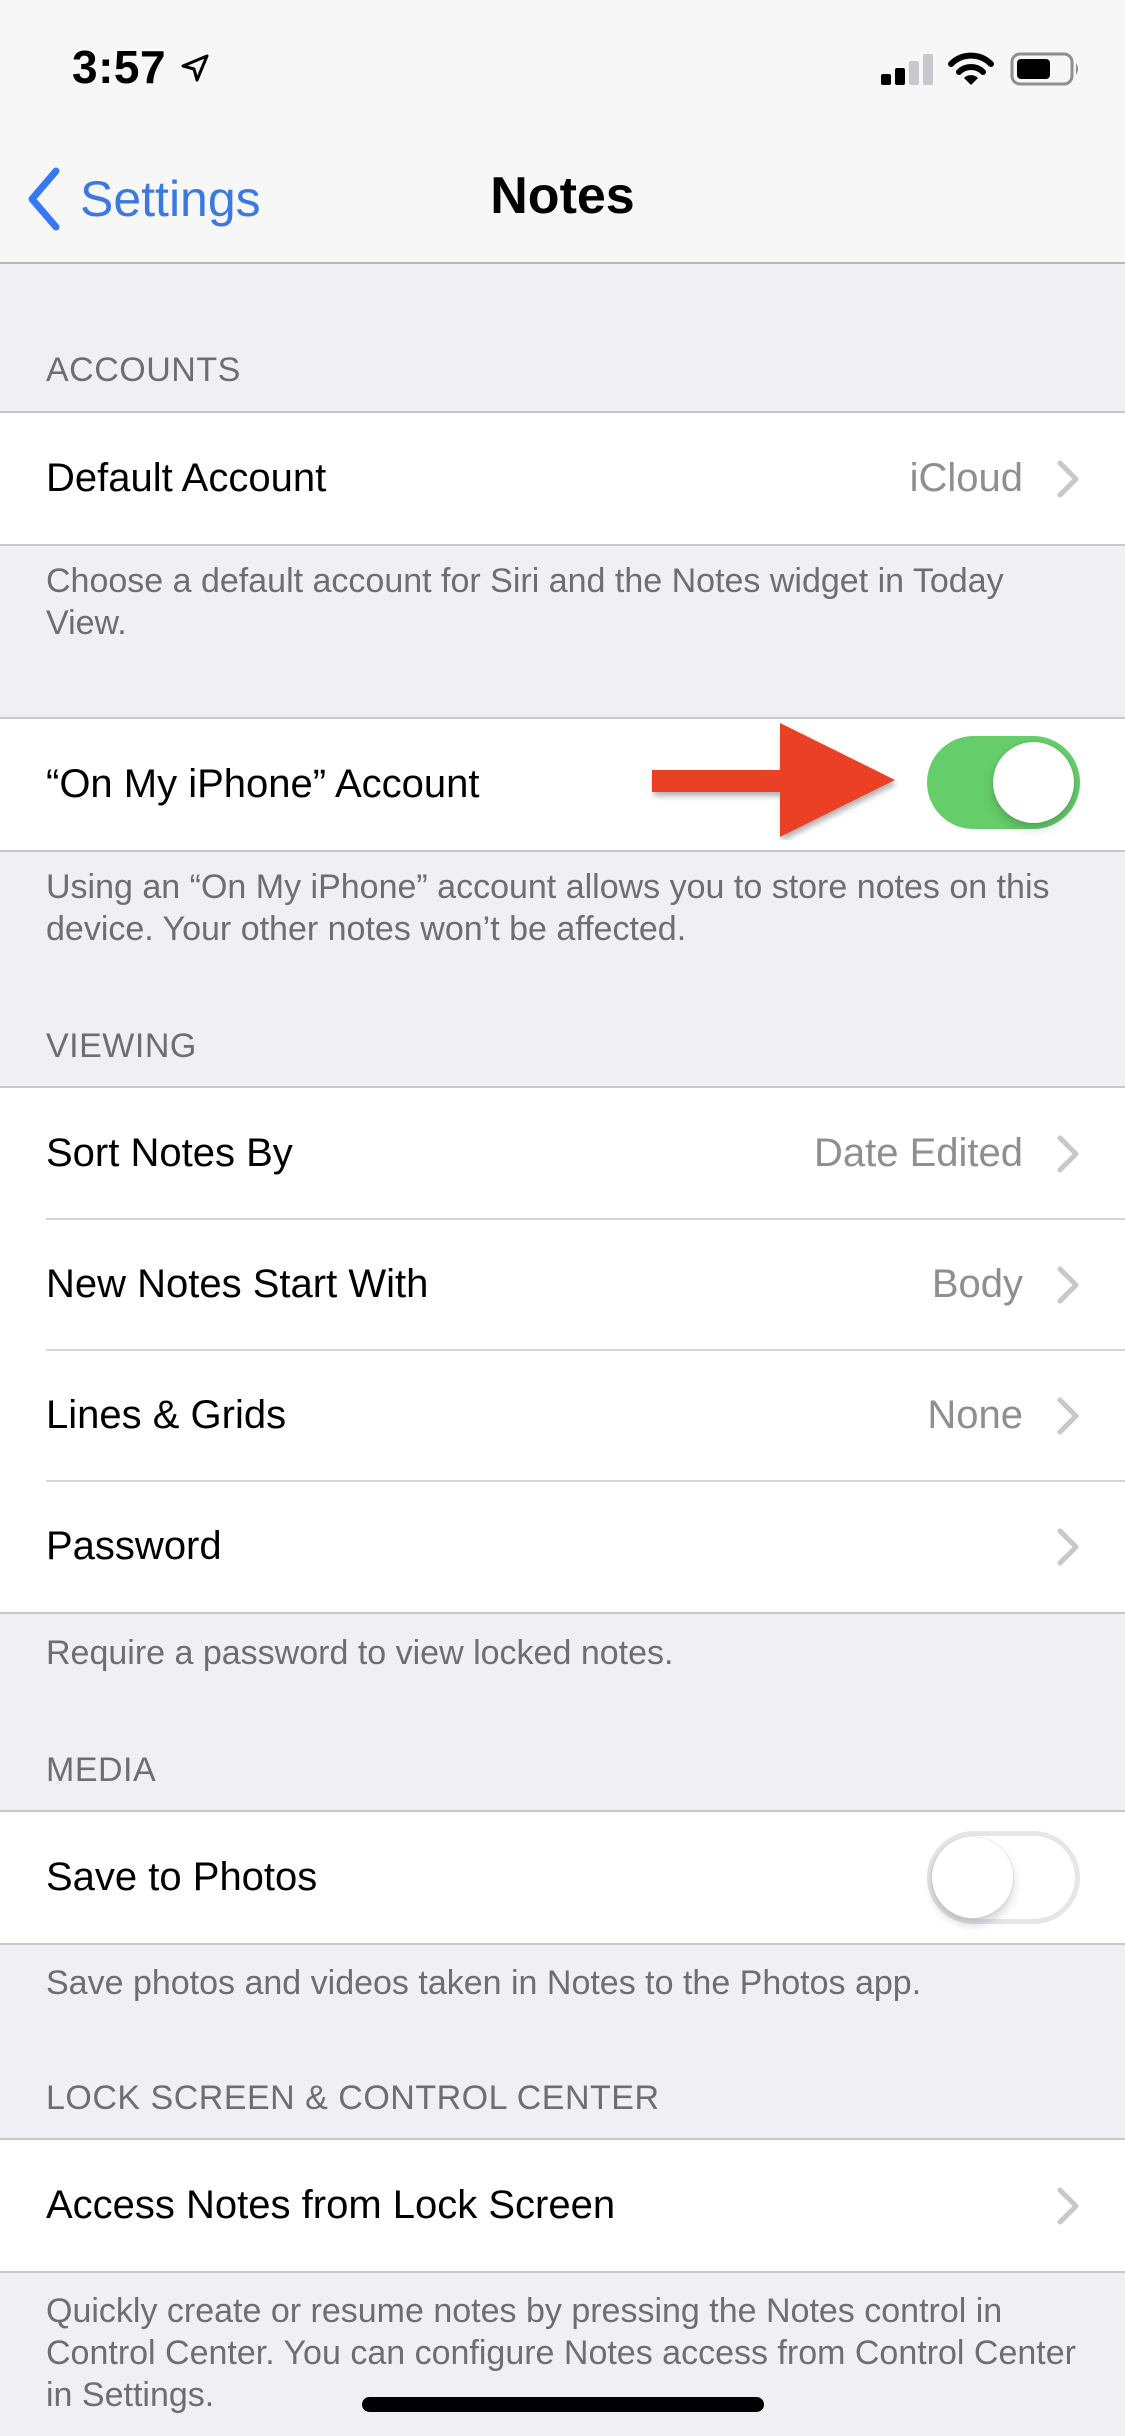 The height and width of the screenshot is (2436, 1125). What do you see at coordinates (966, 478) in the screenshot?
I see `row-value: iCloud` at bounding box center [966, 478].